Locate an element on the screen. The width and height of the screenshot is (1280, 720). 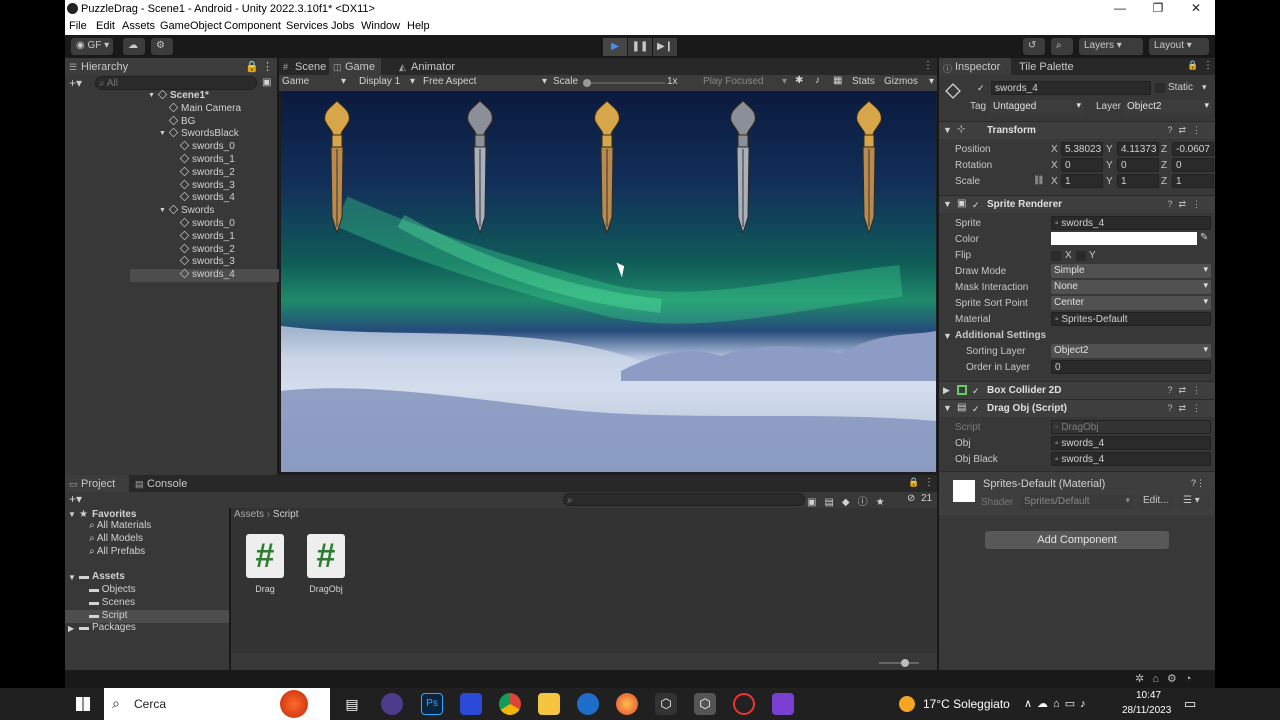
packages-label: Packages is located at coordinates (114, 627).